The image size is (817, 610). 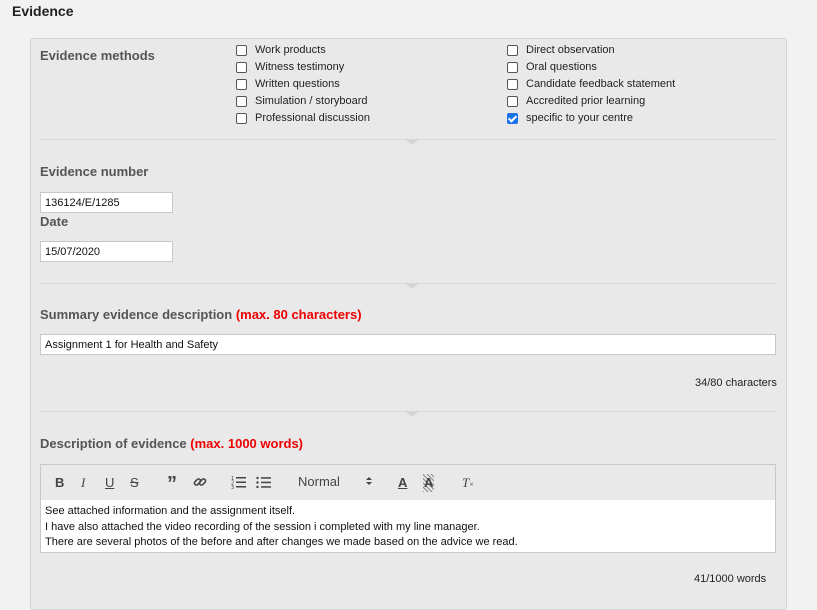 What do you see at coordinates (297, 84) in the screenshot?
I see `checkbox-label: Written questions` at bounding box center [297, 84].